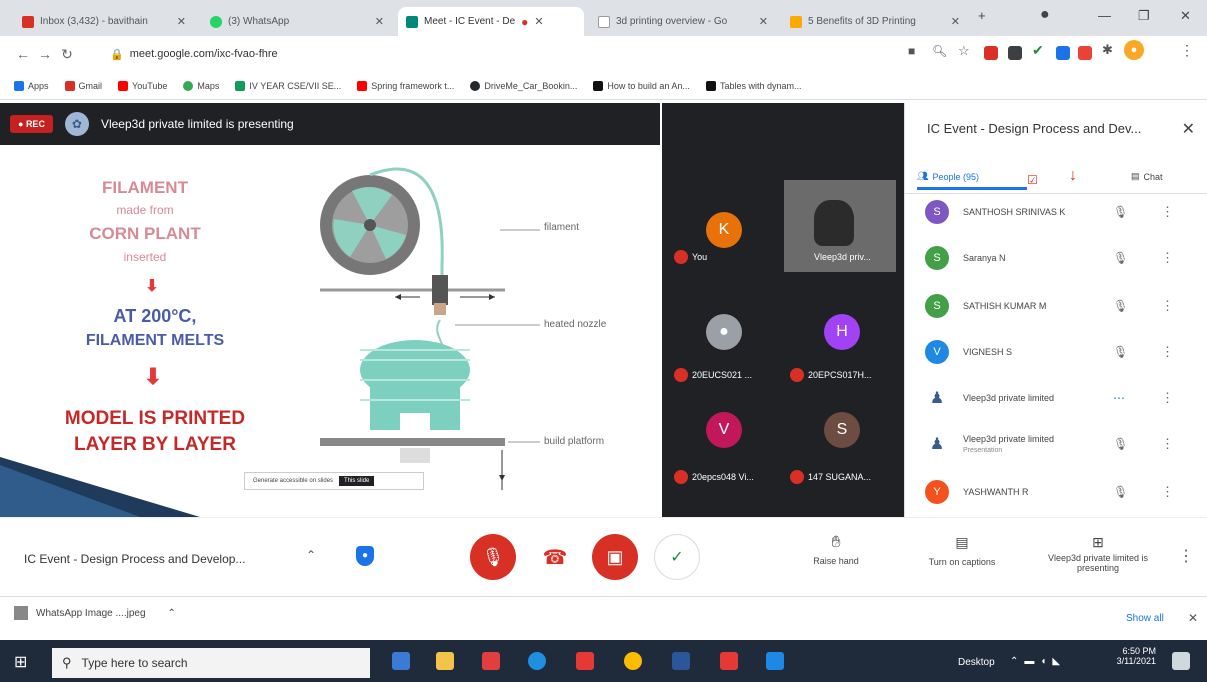 Image resolution: width=1207 pixels, height=682 pixels. Describe the element at coordinates (615, 557) in the screenshot. I see `camera-off-button: ▣` at that location.